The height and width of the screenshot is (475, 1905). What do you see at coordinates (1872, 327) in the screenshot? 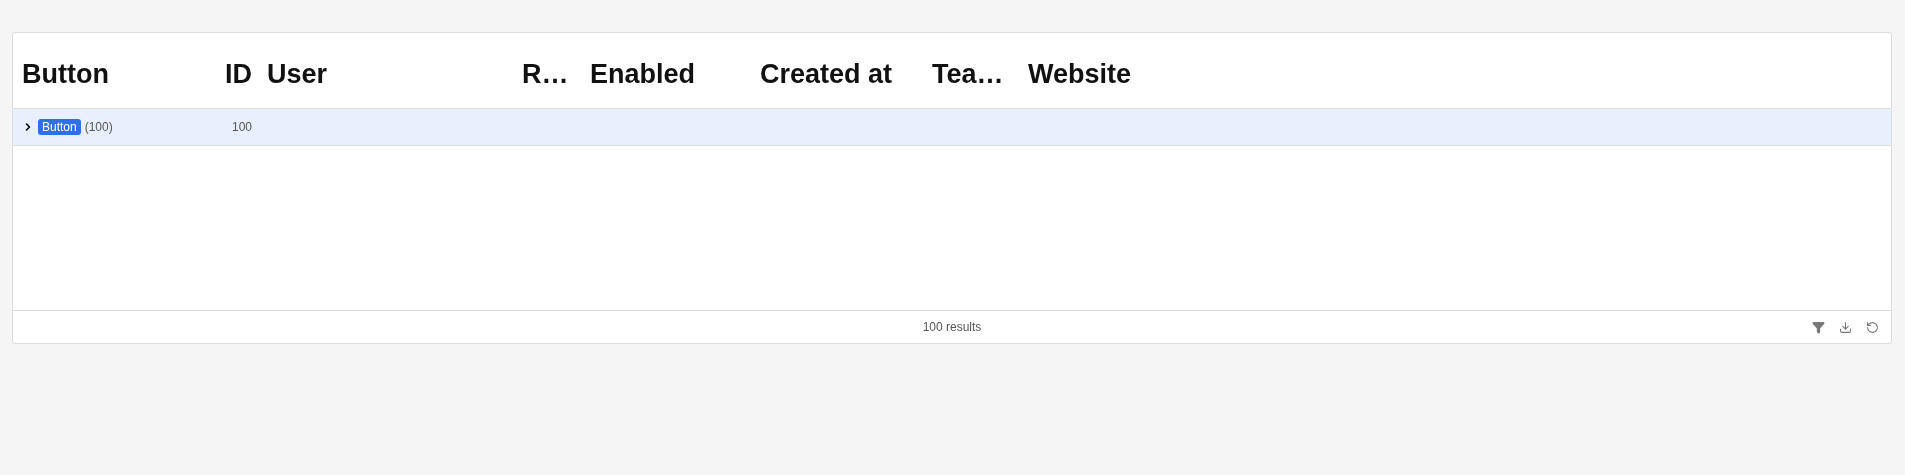
I see `reset-icon` at bounding box center [1872, 327].